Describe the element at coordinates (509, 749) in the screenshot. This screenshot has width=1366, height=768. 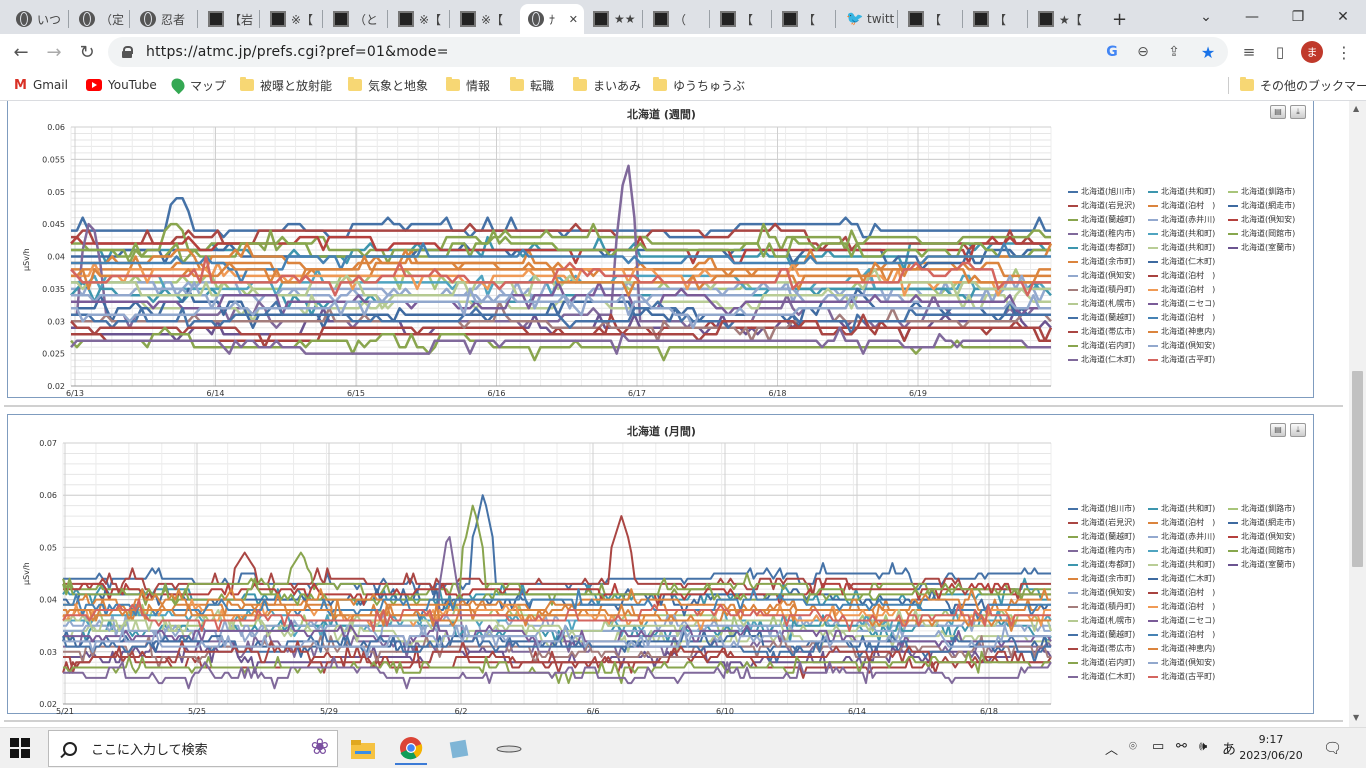
I see `app-icon` at that location.